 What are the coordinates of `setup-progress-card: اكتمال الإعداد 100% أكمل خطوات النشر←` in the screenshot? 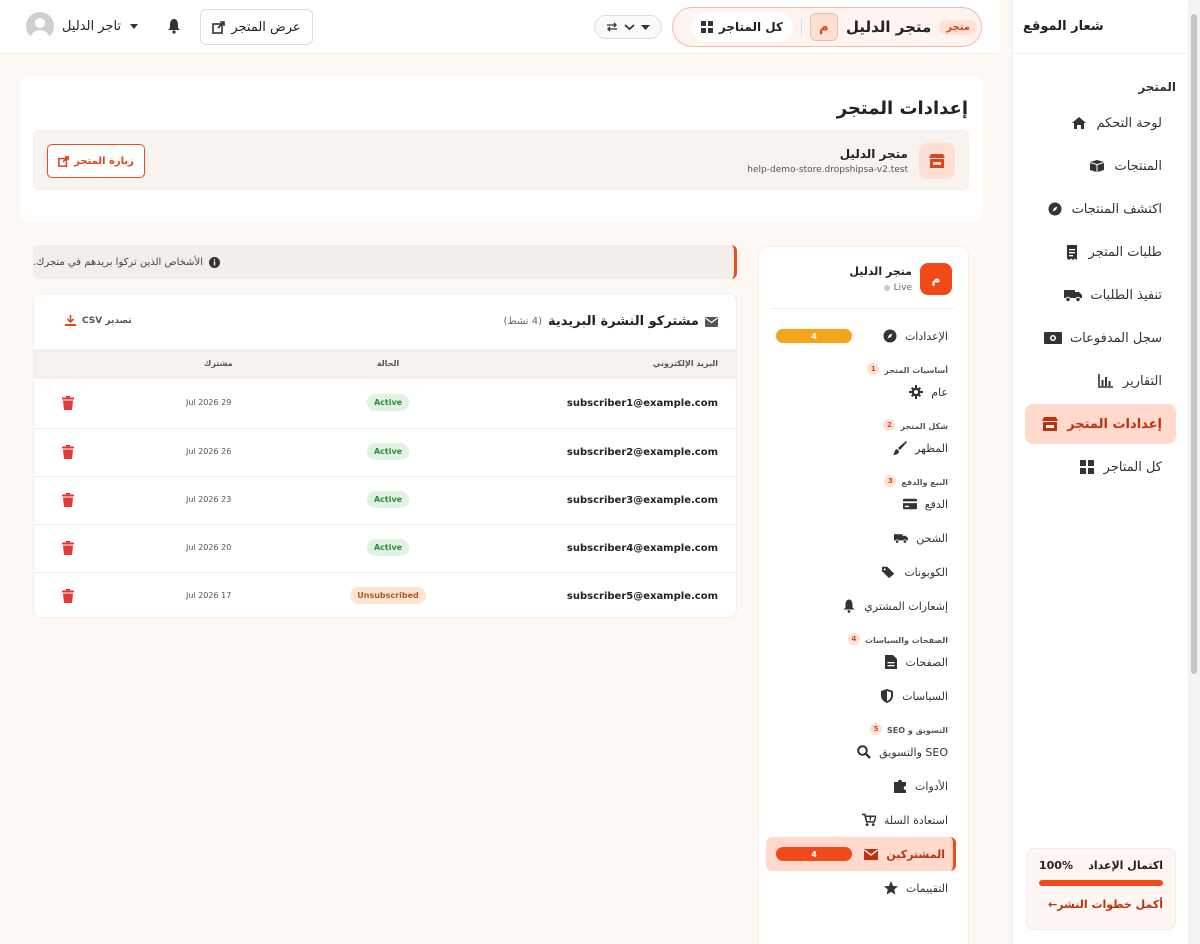 It's located at (1101, 889).